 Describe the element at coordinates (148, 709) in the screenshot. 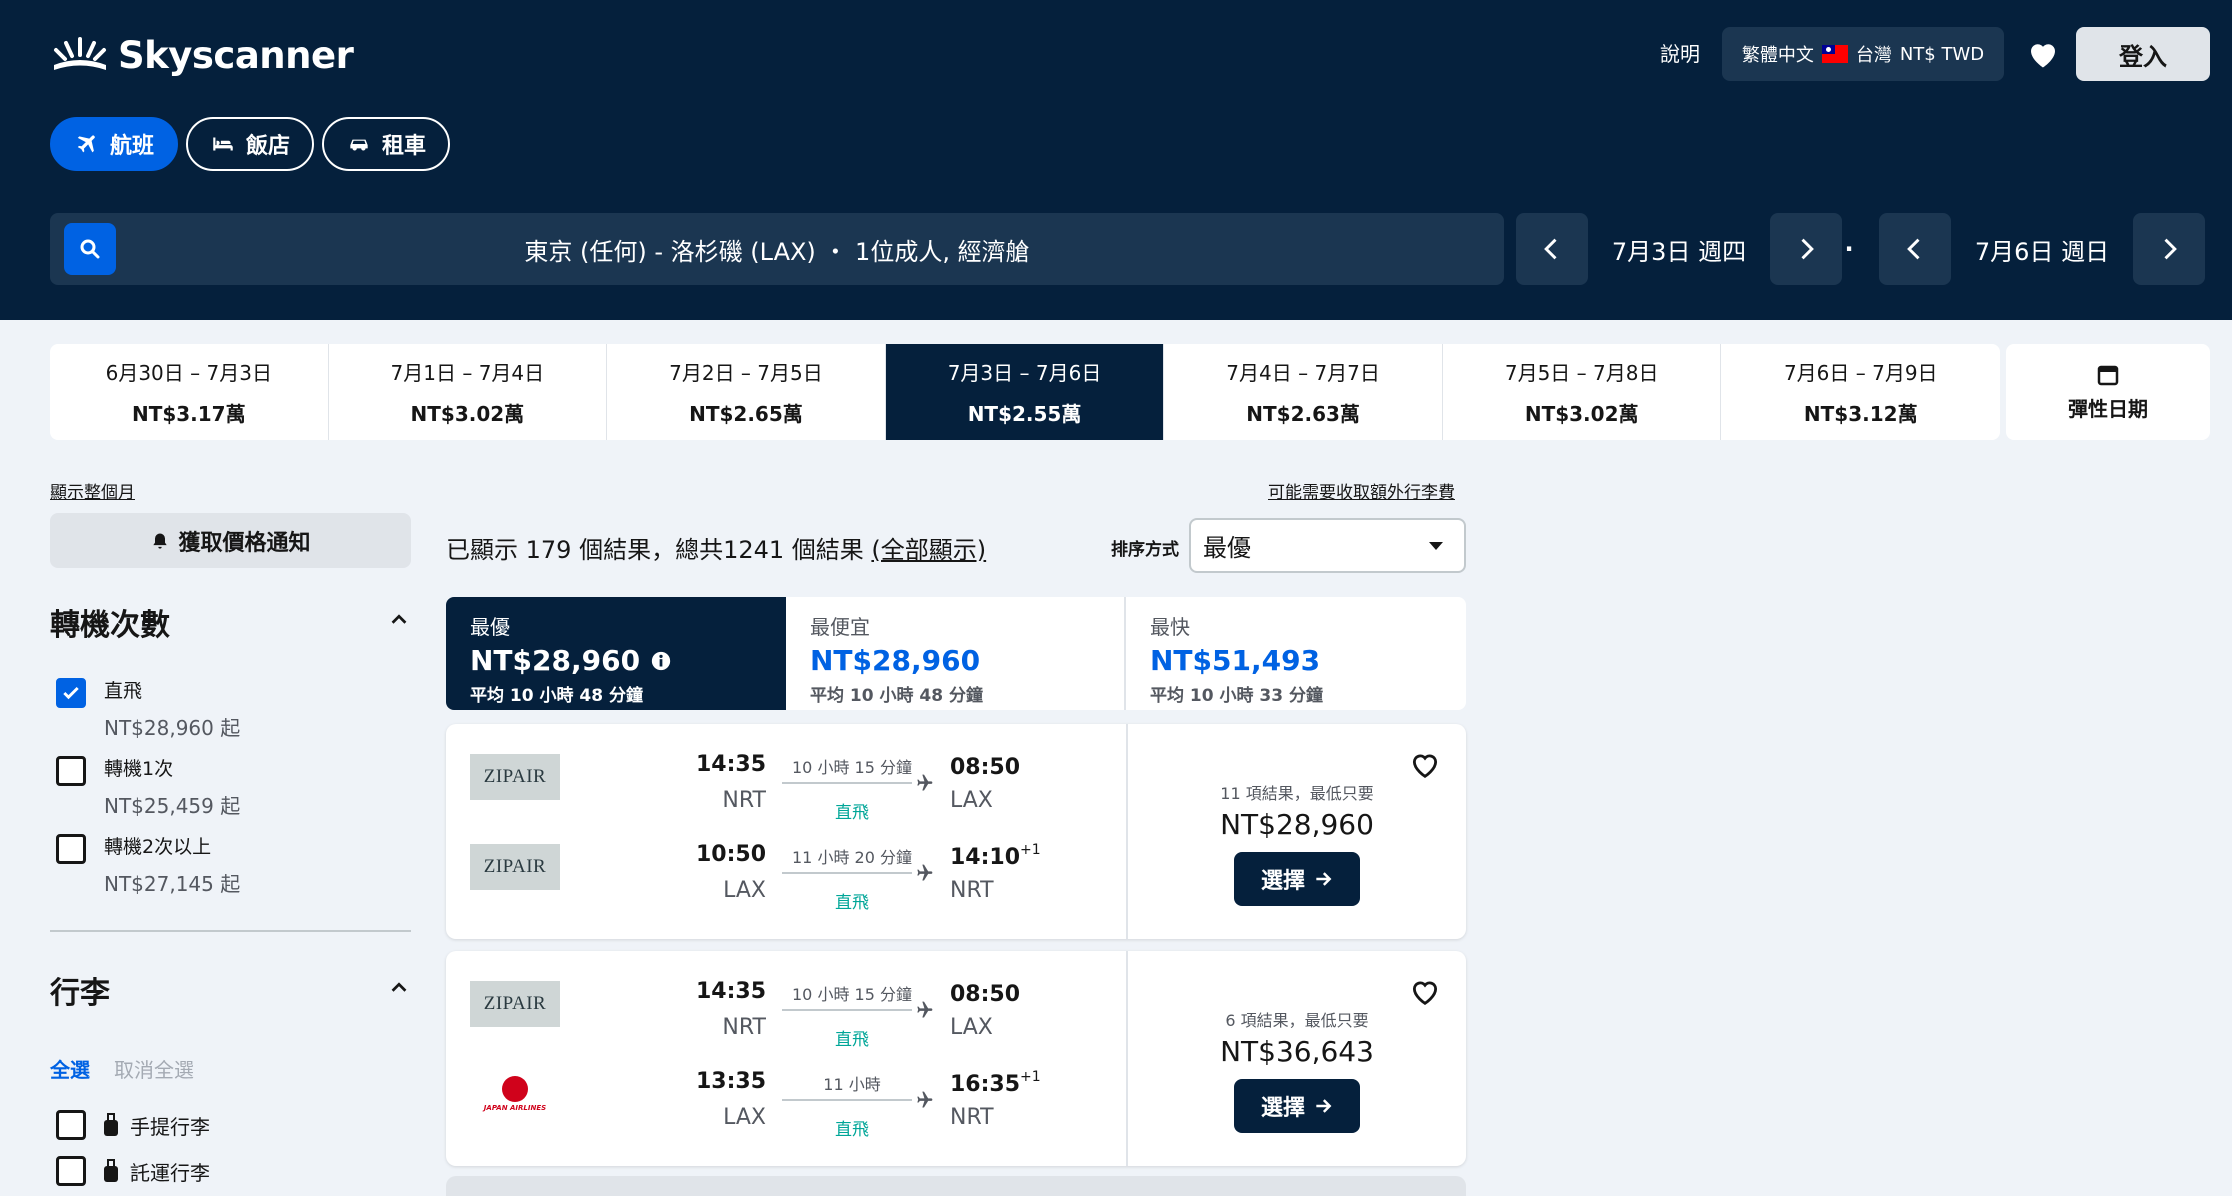

I see `stops-option-direct: 直飛 NT$28,960 起` at that location.